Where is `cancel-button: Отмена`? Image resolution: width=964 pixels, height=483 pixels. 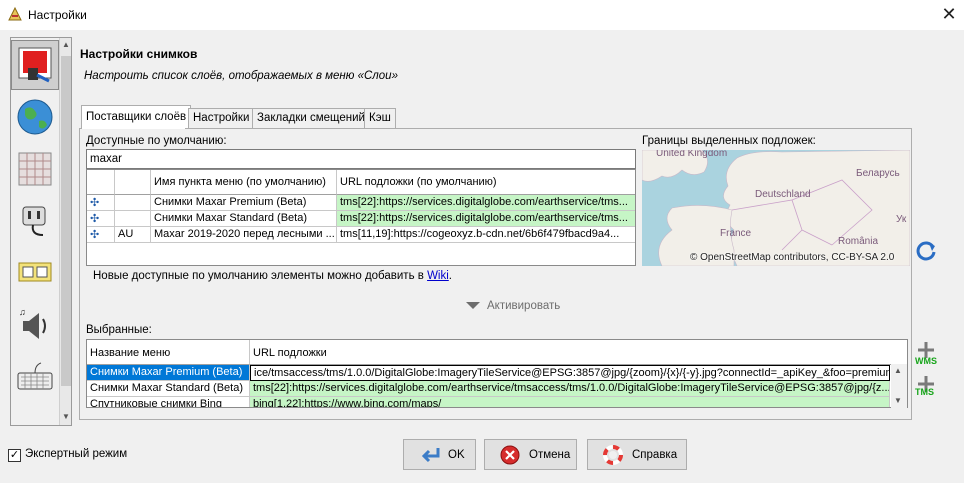
cancel-button: Отмена is located at coordinates (530, 454).